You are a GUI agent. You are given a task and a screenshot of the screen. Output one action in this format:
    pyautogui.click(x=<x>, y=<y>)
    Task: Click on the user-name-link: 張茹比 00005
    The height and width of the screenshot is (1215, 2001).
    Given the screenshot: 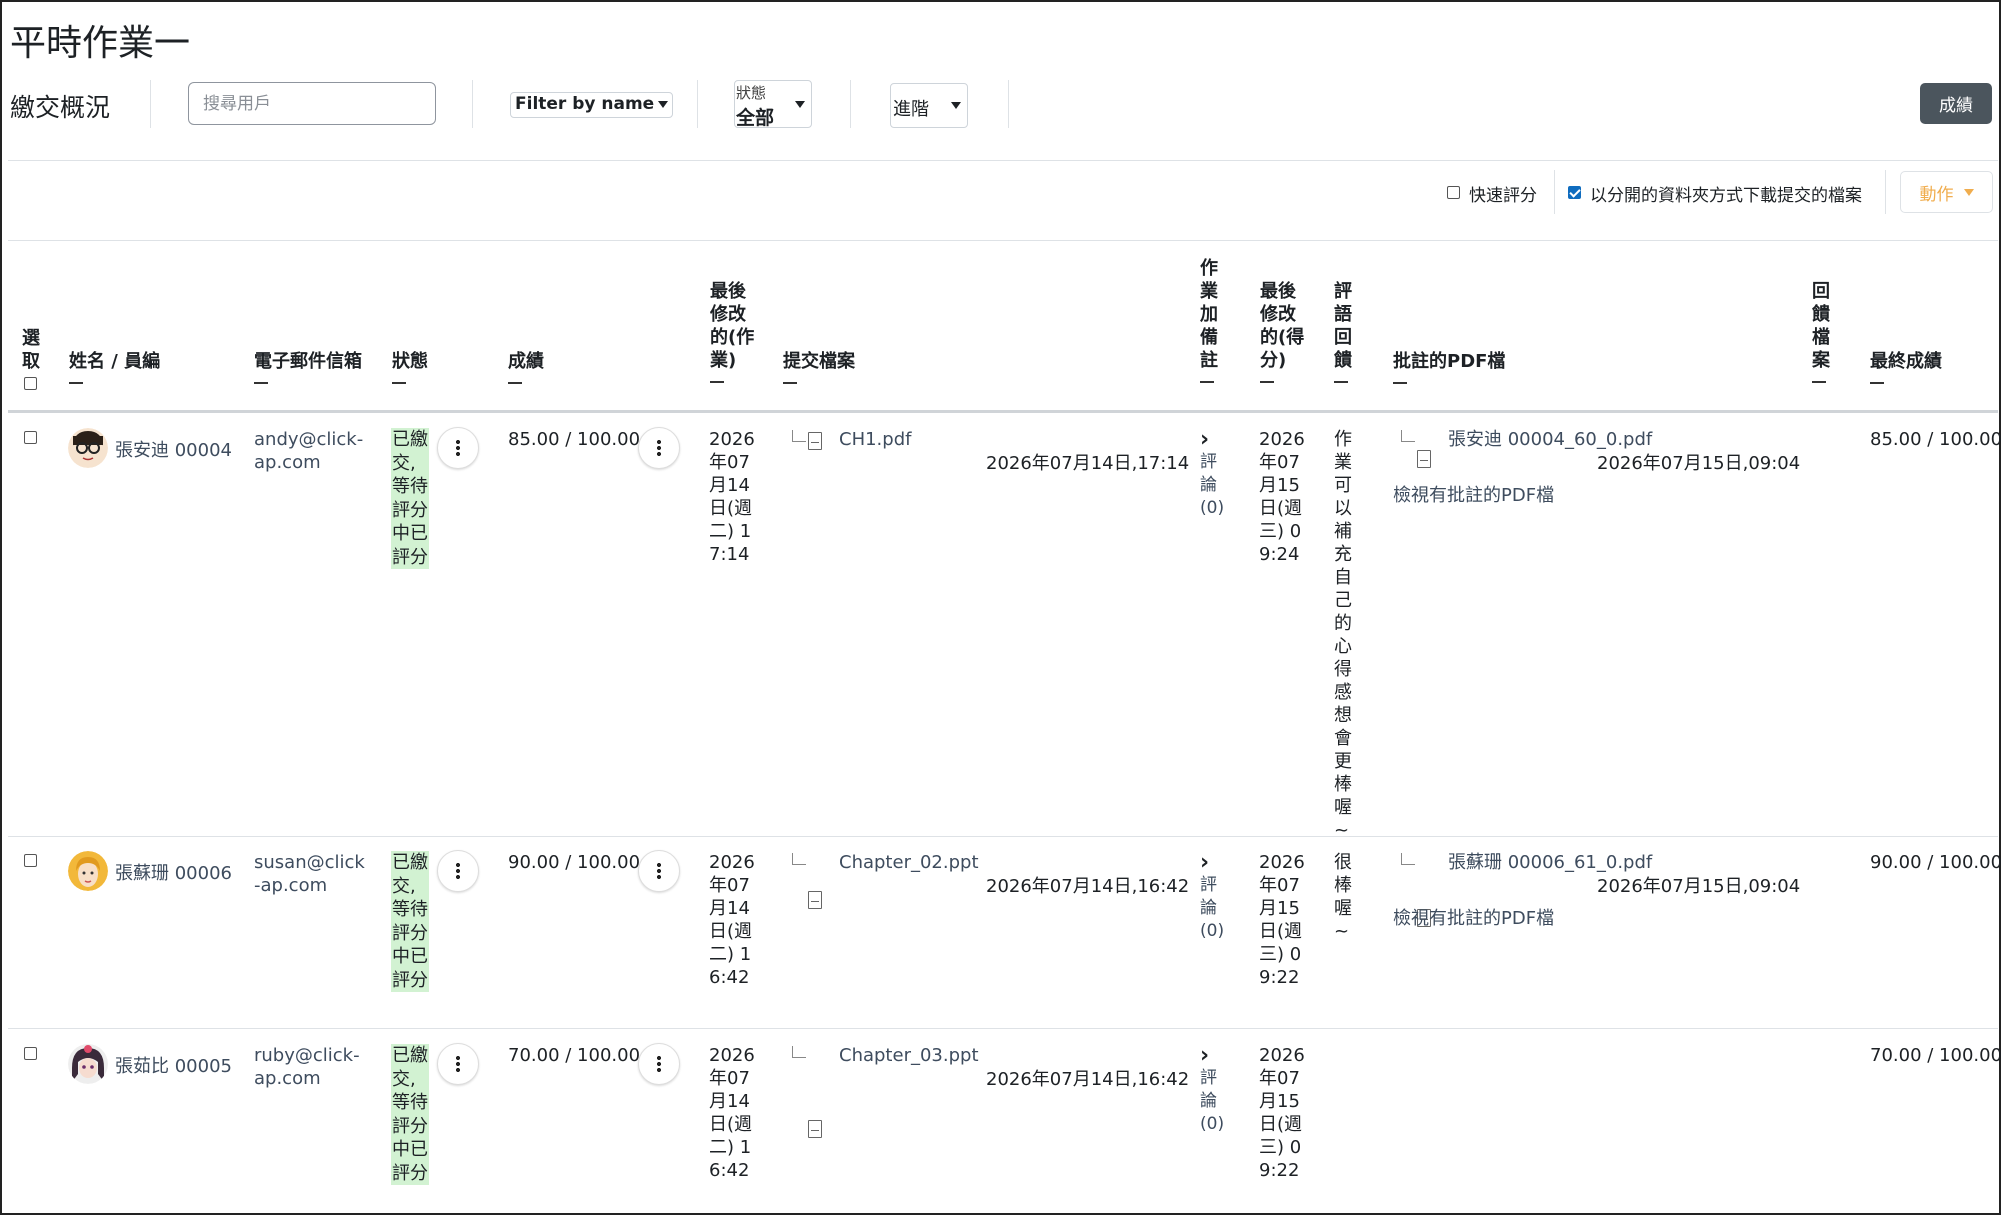 What is the action you would take?
    pyautogui.click(x=173, y=1065)
    